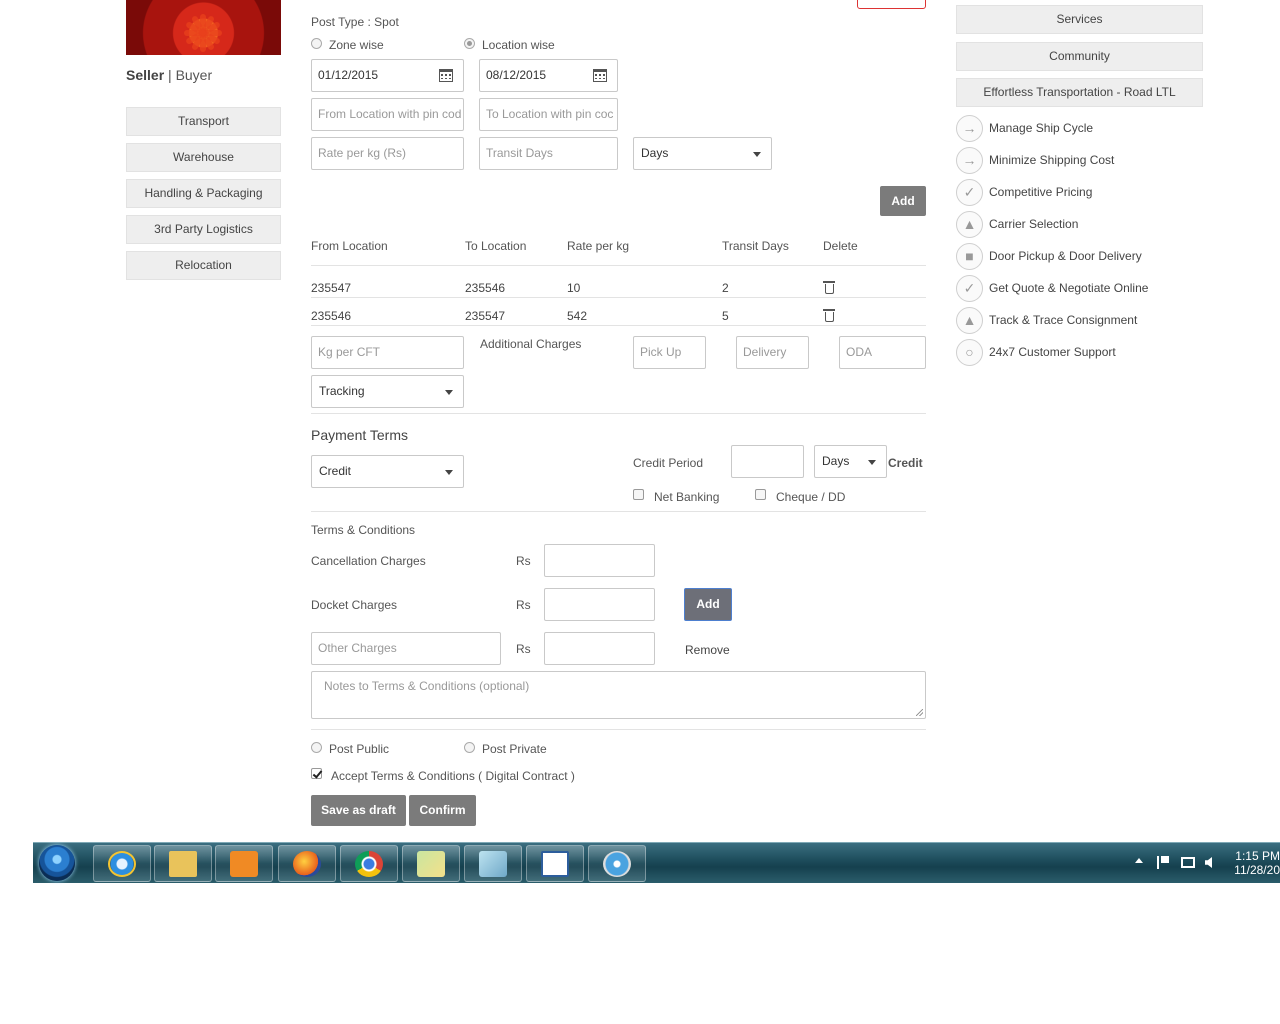 Image resolution: width=1280 pixels, height=1024 pixels. Describe the element at coordinates (767, 461) in the screenshot. I see `credit-period-input` at that location.